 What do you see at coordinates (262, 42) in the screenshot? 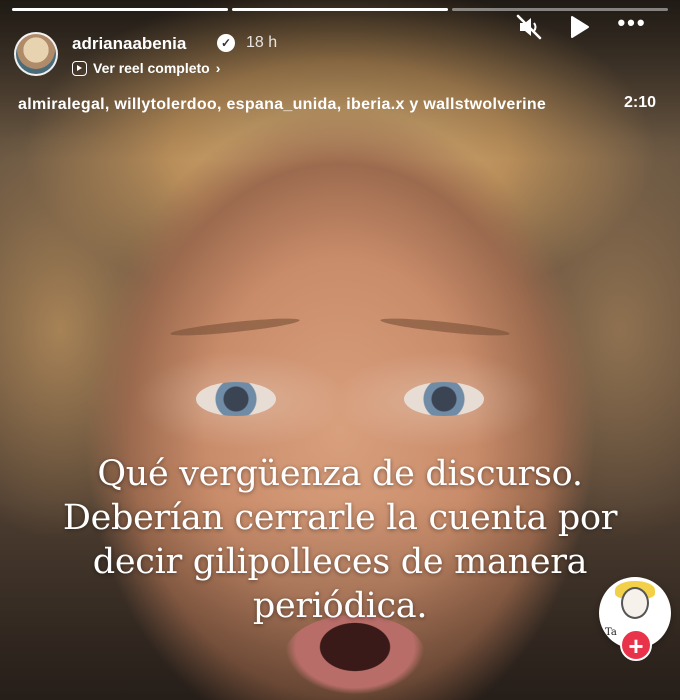
I see `time-ago: 18 h` at bounding box center [262, 42].